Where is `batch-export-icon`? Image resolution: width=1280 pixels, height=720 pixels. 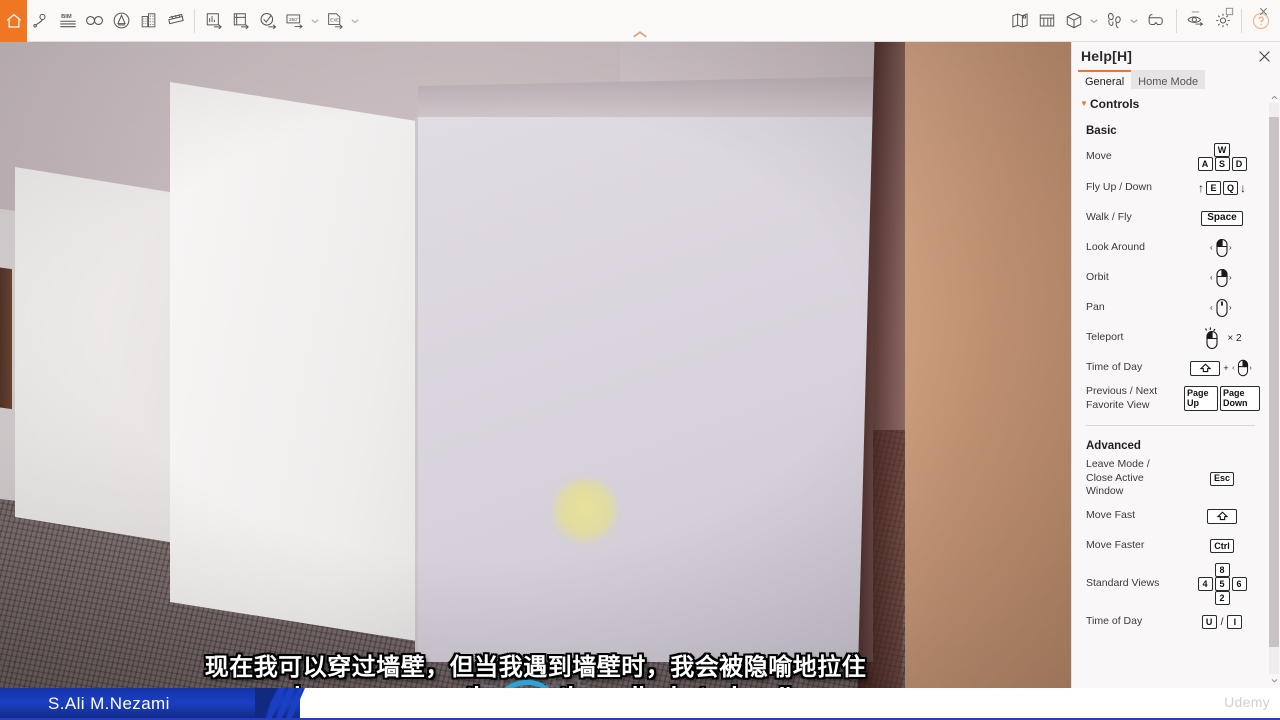
batch-export-icon is located at coordinates (241, 20).